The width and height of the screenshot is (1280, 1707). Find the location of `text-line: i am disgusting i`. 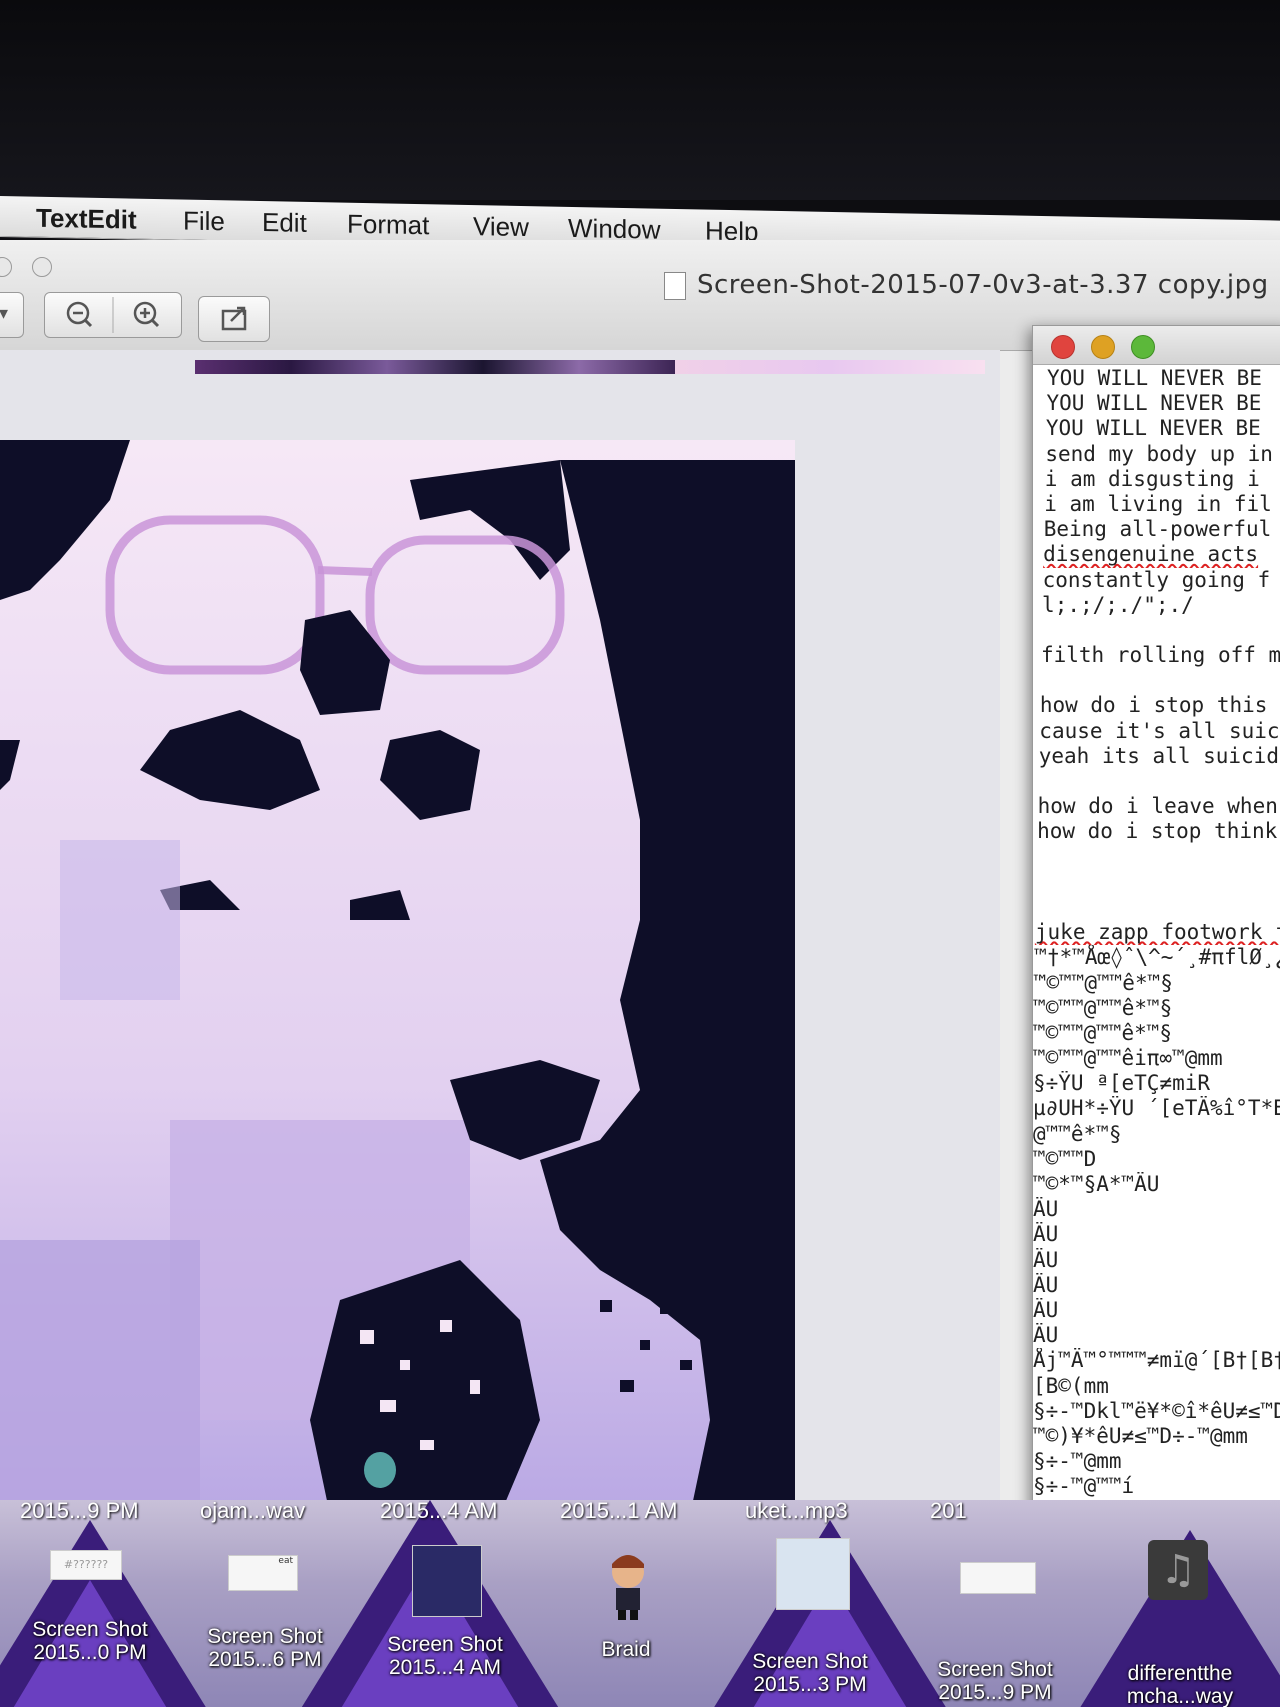

text-line: i am disgusting i is located at coordinates (1152, 478).